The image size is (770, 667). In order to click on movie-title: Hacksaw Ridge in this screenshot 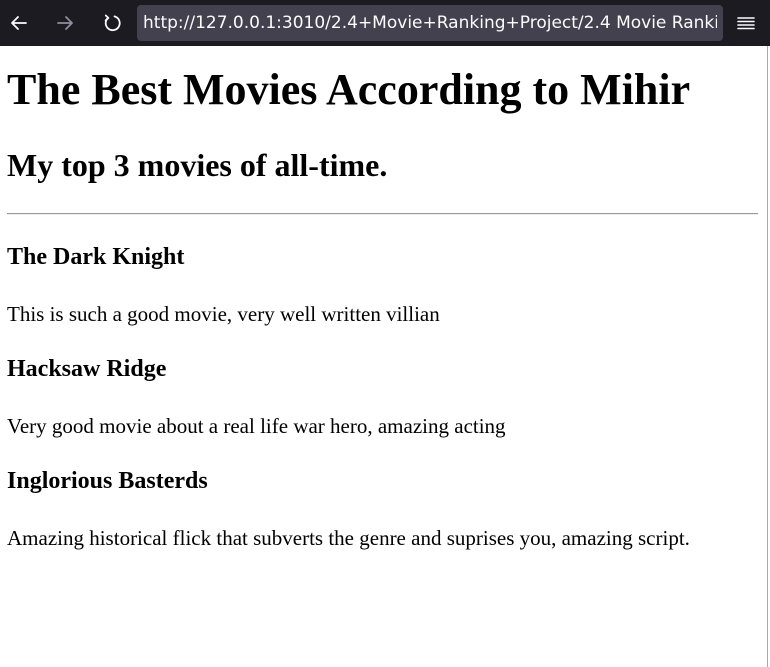, I will do `click(87, 369)`.